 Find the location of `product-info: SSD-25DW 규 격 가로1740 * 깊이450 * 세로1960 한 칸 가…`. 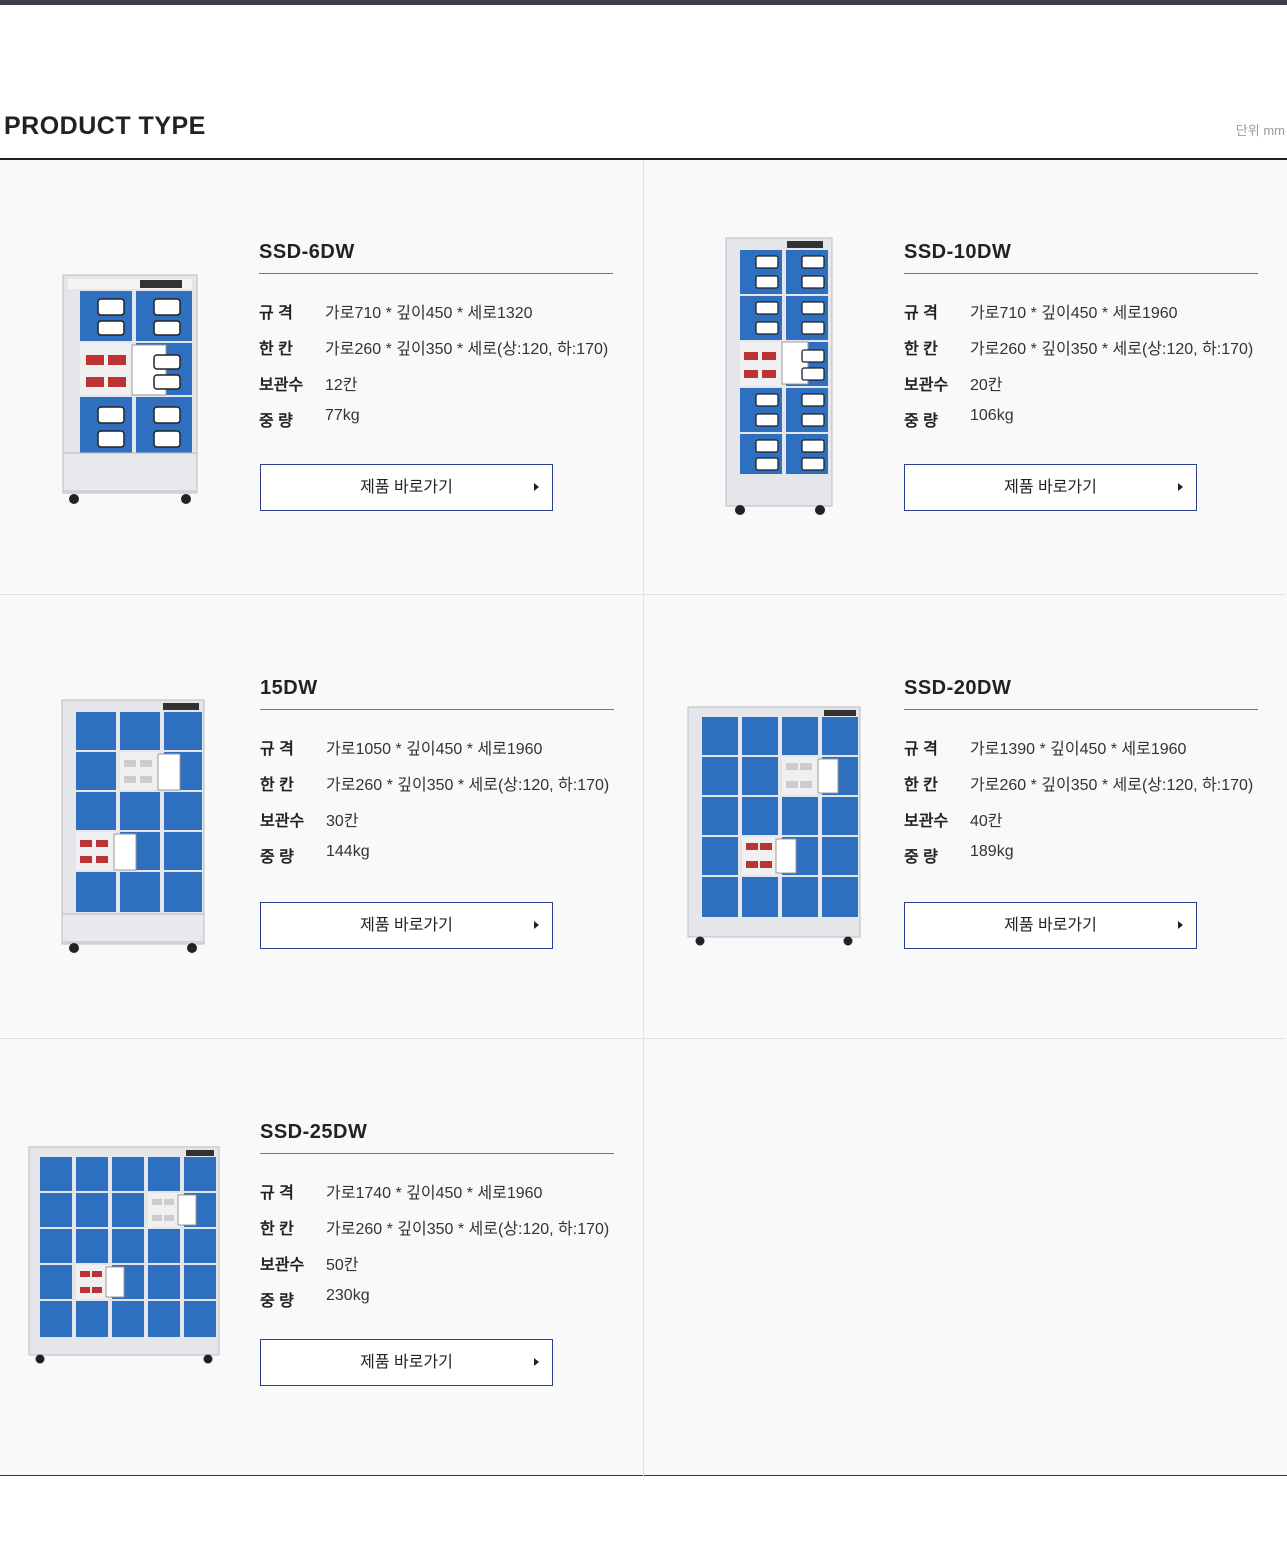

product-info: SSD-25DW 규 격 가로1740 * 깊이450 * 세로1960 한 칸 가… is located at coordinates (440, 1222).